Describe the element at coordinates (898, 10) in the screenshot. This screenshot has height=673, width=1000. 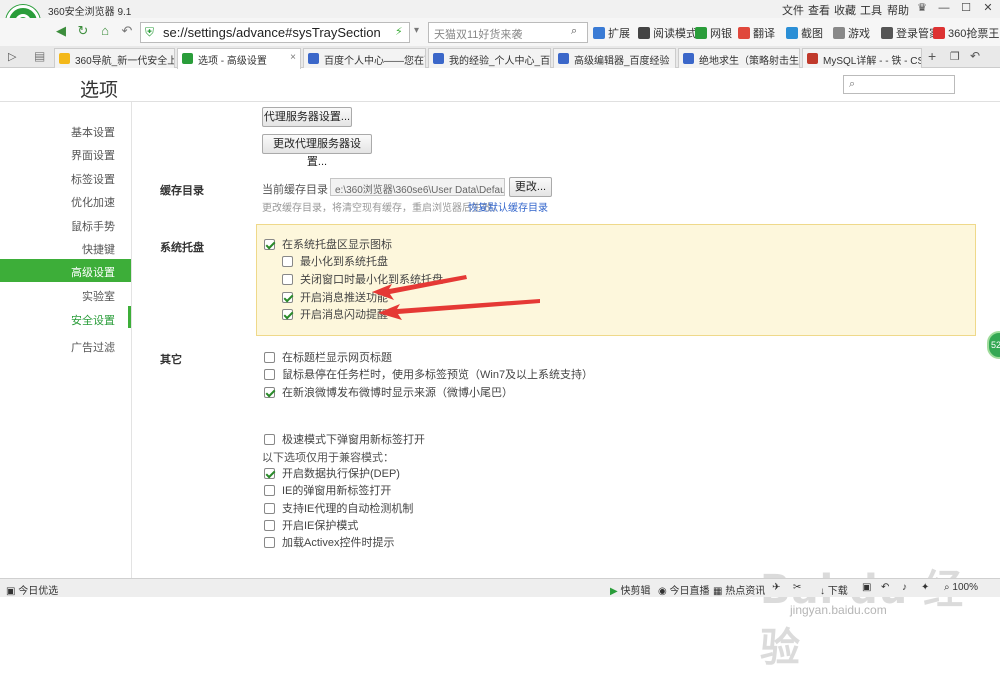
I see `menu-help: 帮助` at that location.